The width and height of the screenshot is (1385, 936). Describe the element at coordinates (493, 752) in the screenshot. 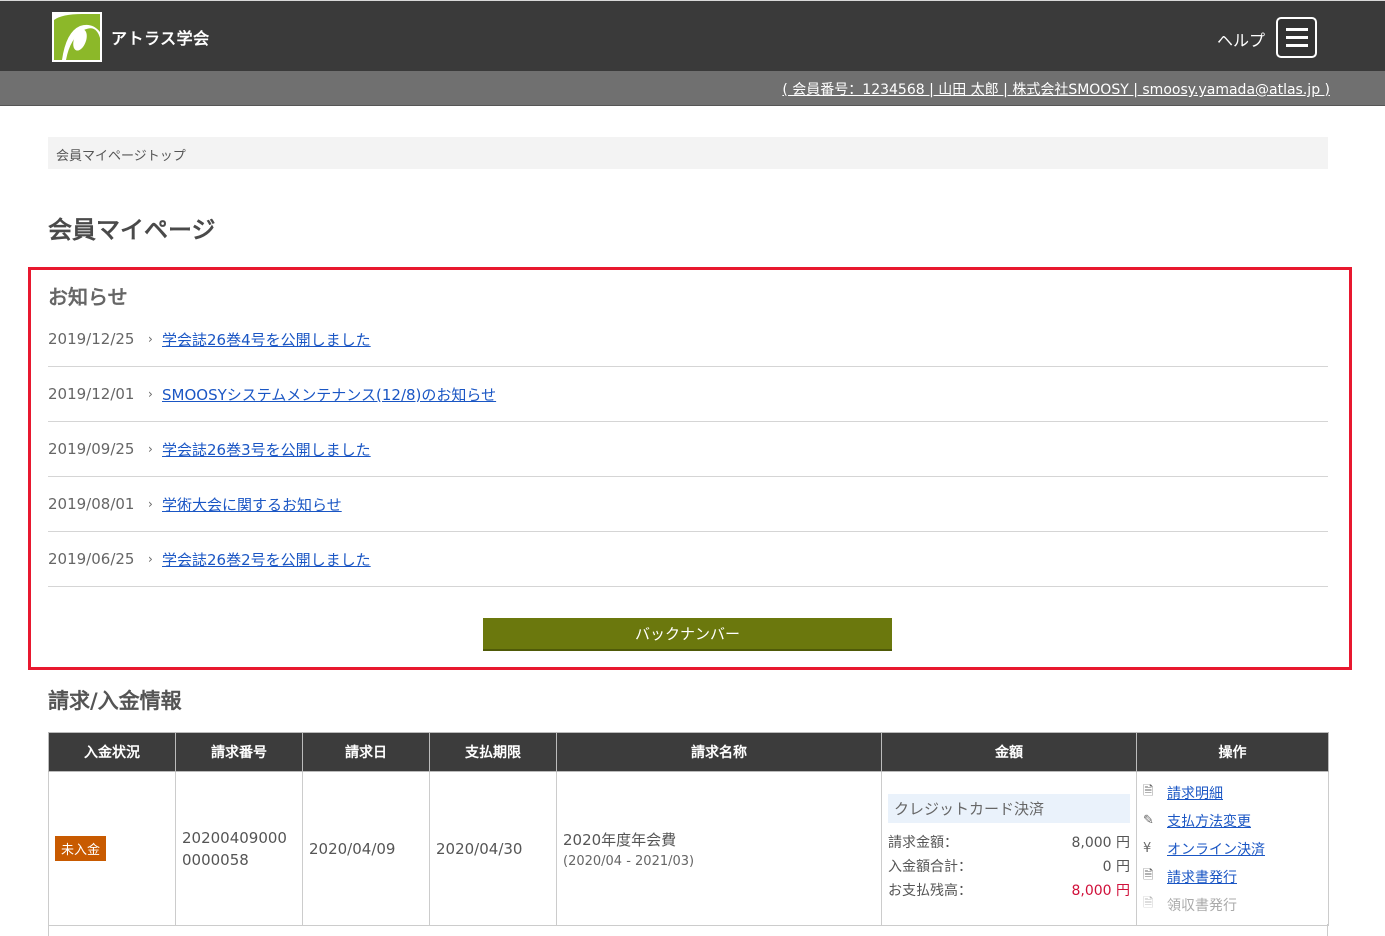

I see `column-header: 支払期限` at that location.